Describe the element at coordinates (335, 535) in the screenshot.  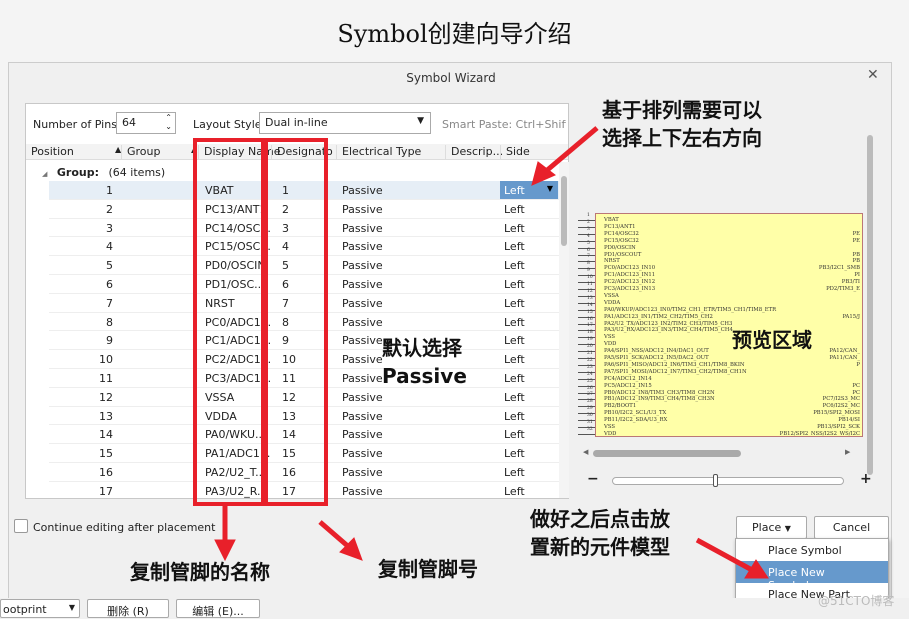
I see `arrow-num` at that location.